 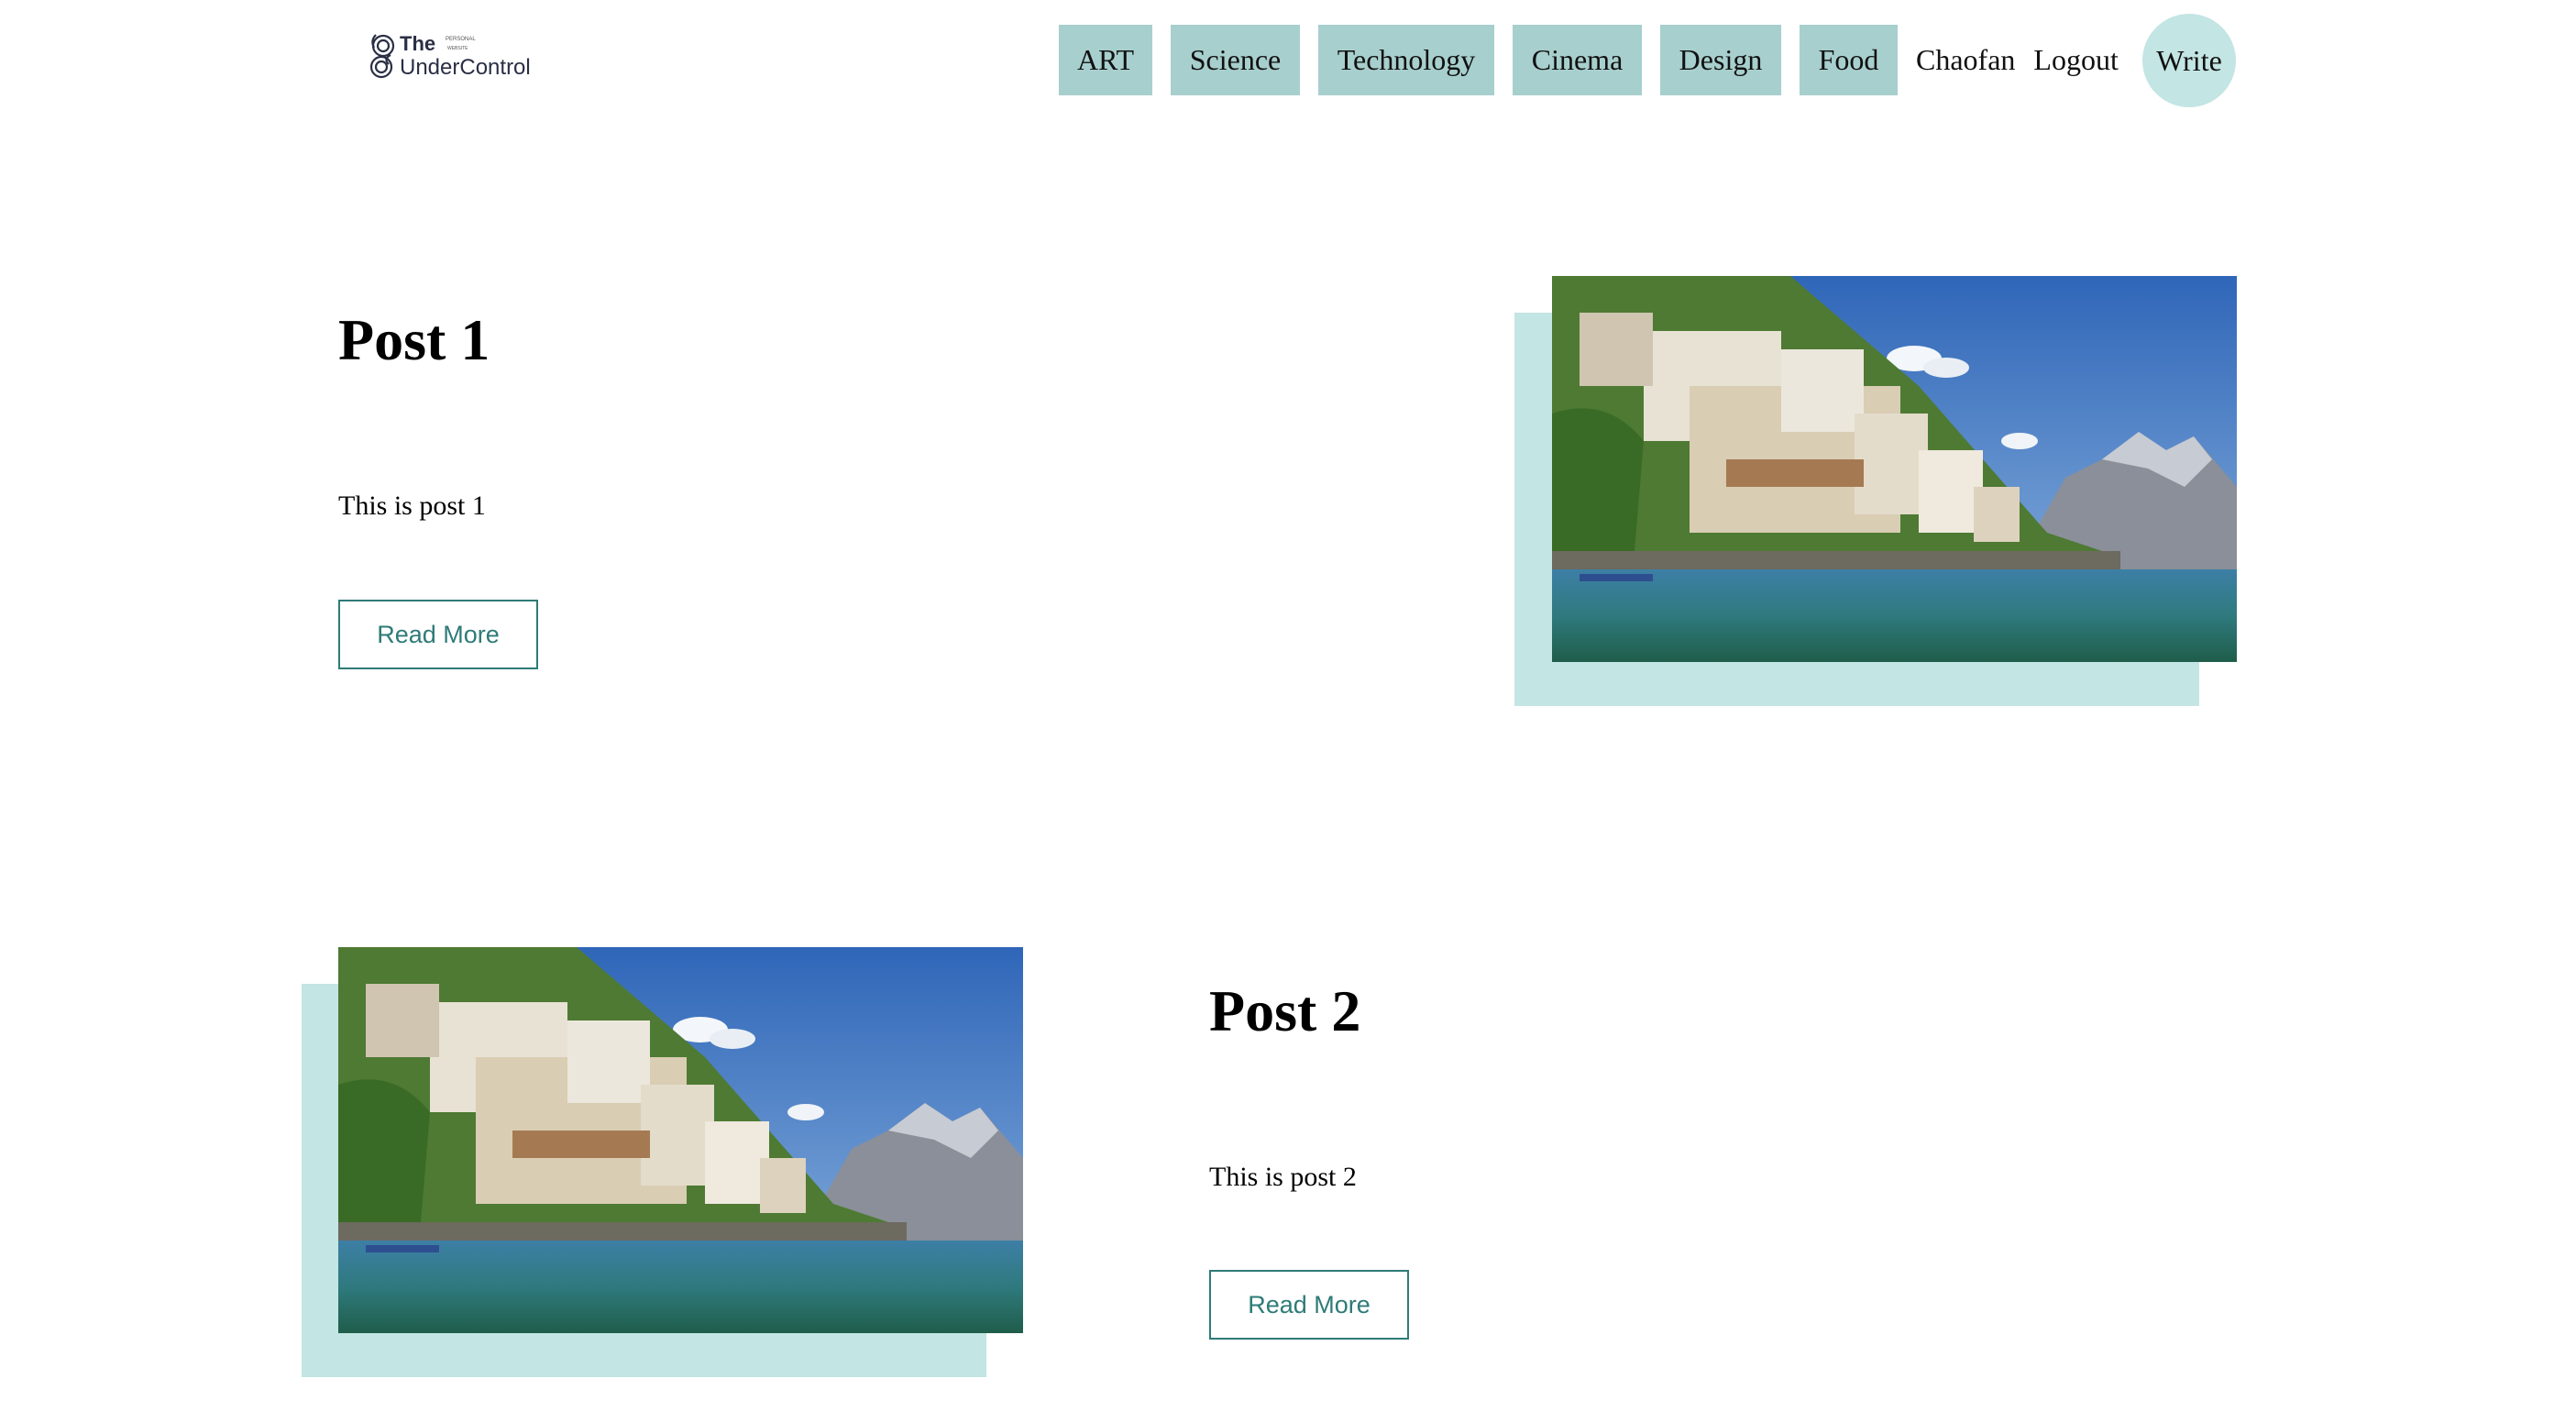 What do you see at coordinates (461, 39) in the screenshot?
I see `brand-tagline-top: PERSONAL` at bounding box center [461, 39].